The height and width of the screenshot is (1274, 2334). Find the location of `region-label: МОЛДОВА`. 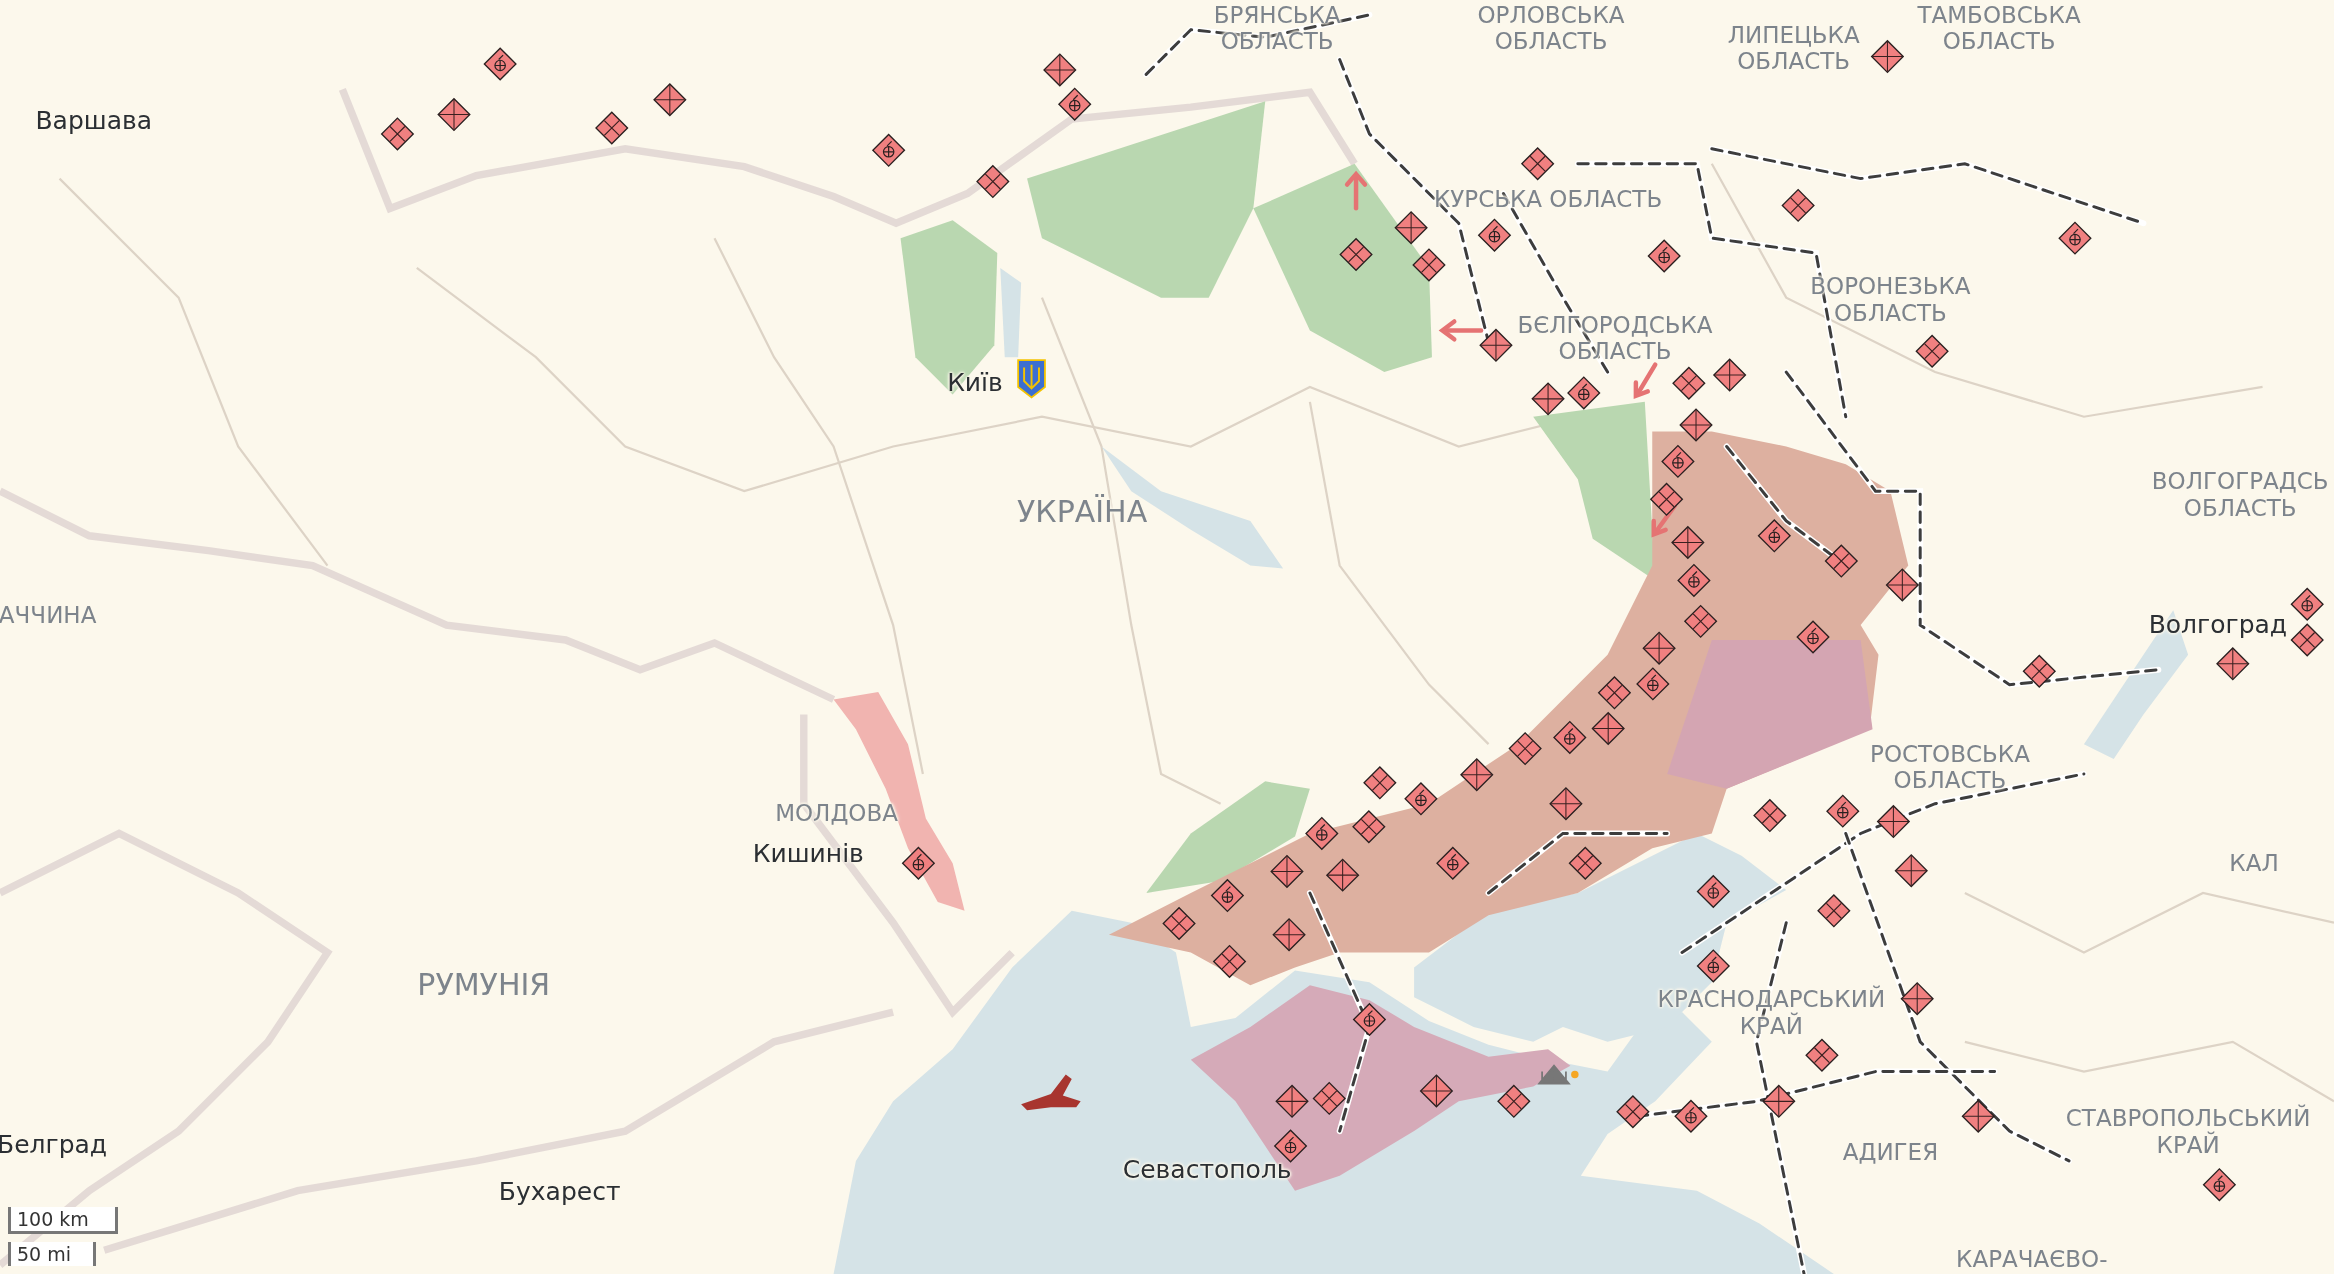

region-label: МОЛДОВА is located at coordinates (836, 812).